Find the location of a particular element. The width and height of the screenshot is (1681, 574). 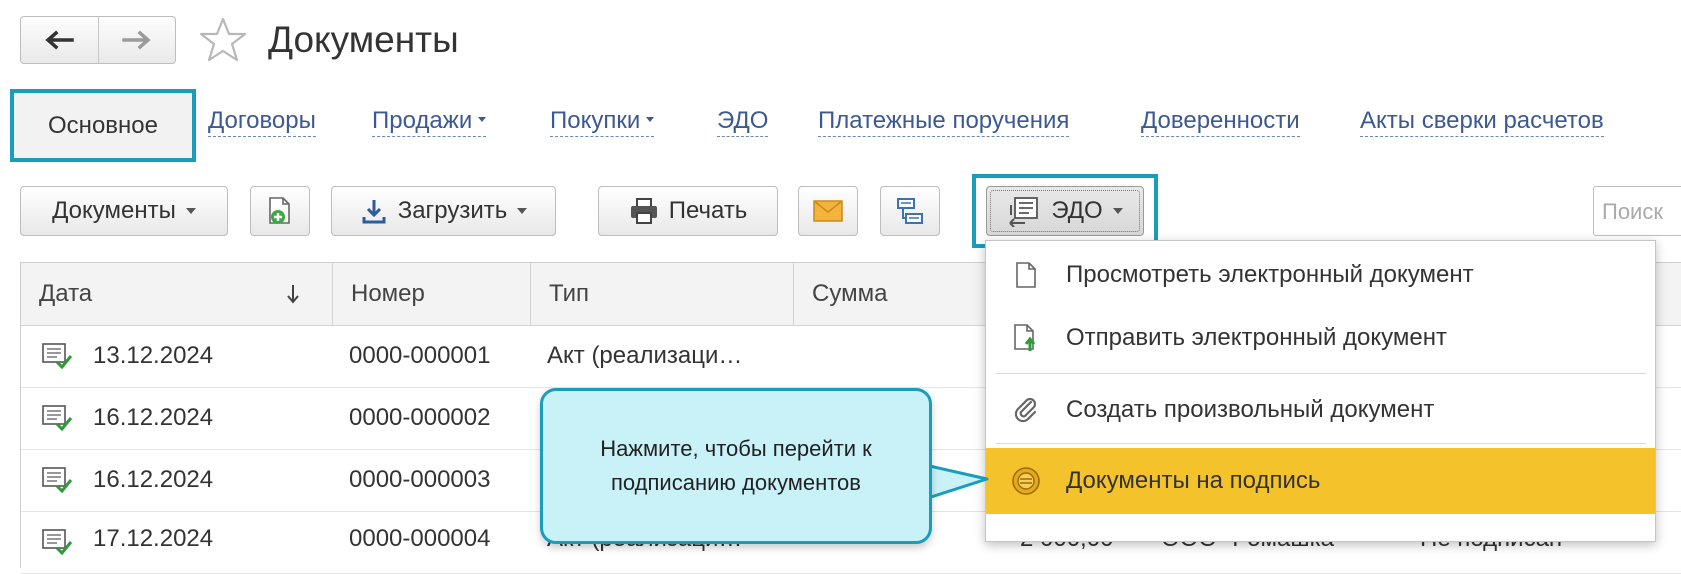

structure-button is located at coordinates (910, 211).